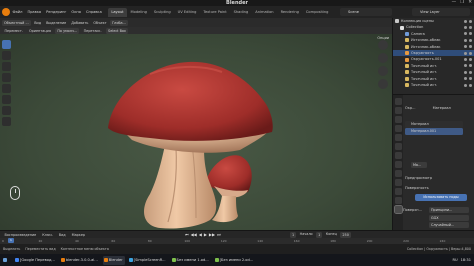 Image resolution: width=474 pixels, height=266 pixels. Describe the element at coordinates (434, 124) in the screenshot. I see `material-slot: Материал` at that location.